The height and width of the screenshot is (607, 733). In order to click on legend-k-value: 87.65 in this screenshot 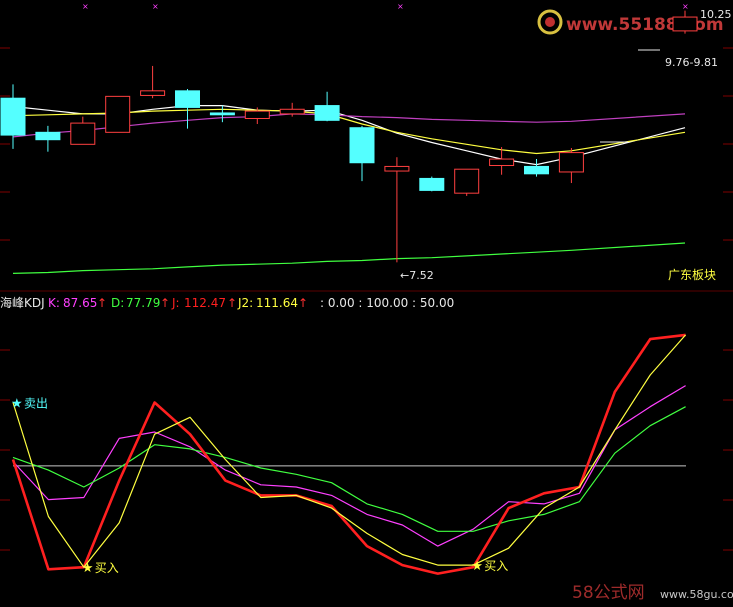, I will do `click(80, 303)`.